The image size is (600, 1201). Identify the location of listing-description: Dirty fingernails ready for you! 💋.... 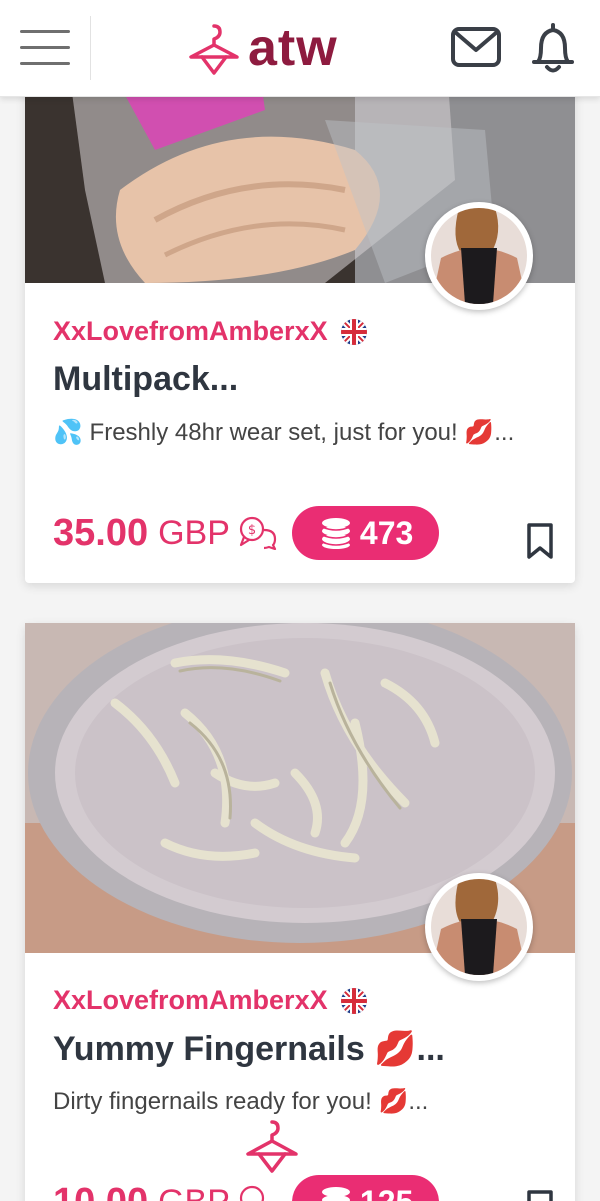
(241, 1101).